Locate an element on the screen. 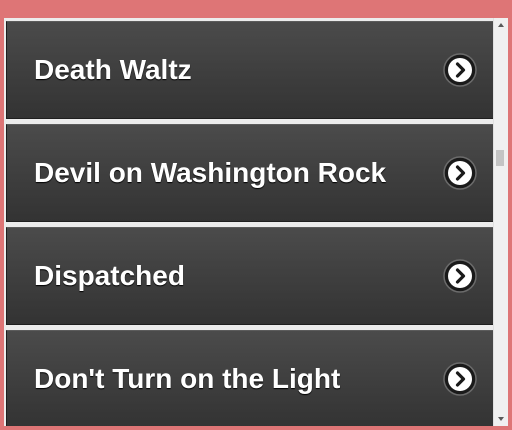 This screenshot has height=430, width=512. list-item-label: Dispatched is located at coordinates (109, 275).